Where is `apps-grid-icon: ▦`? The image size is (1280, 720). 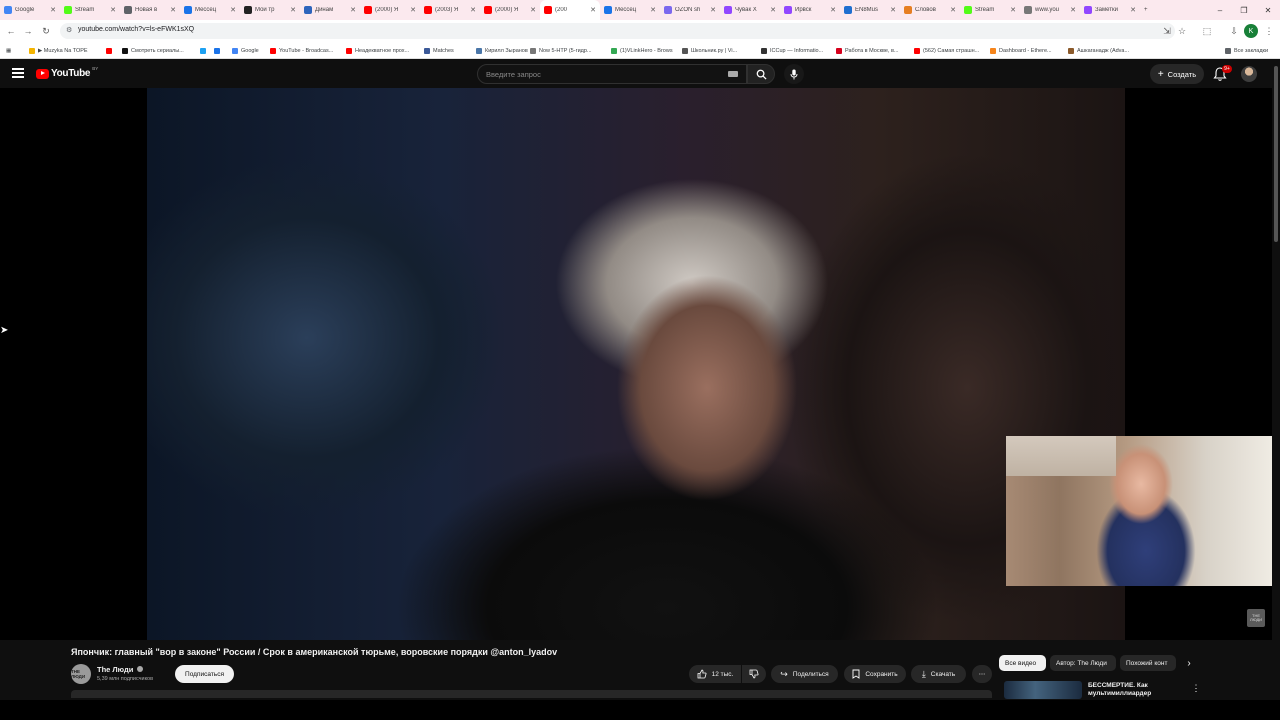 apps-grid-icon: ▦ is located at coordinates (8, 50).